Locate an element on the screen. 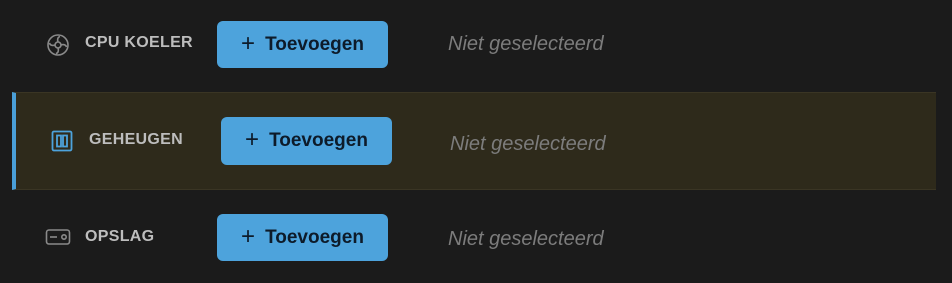 Image resolution: width=952 pixels, height=283 pixels. add-memory-button: + Toevoegen is located at coordinates (306, 141).